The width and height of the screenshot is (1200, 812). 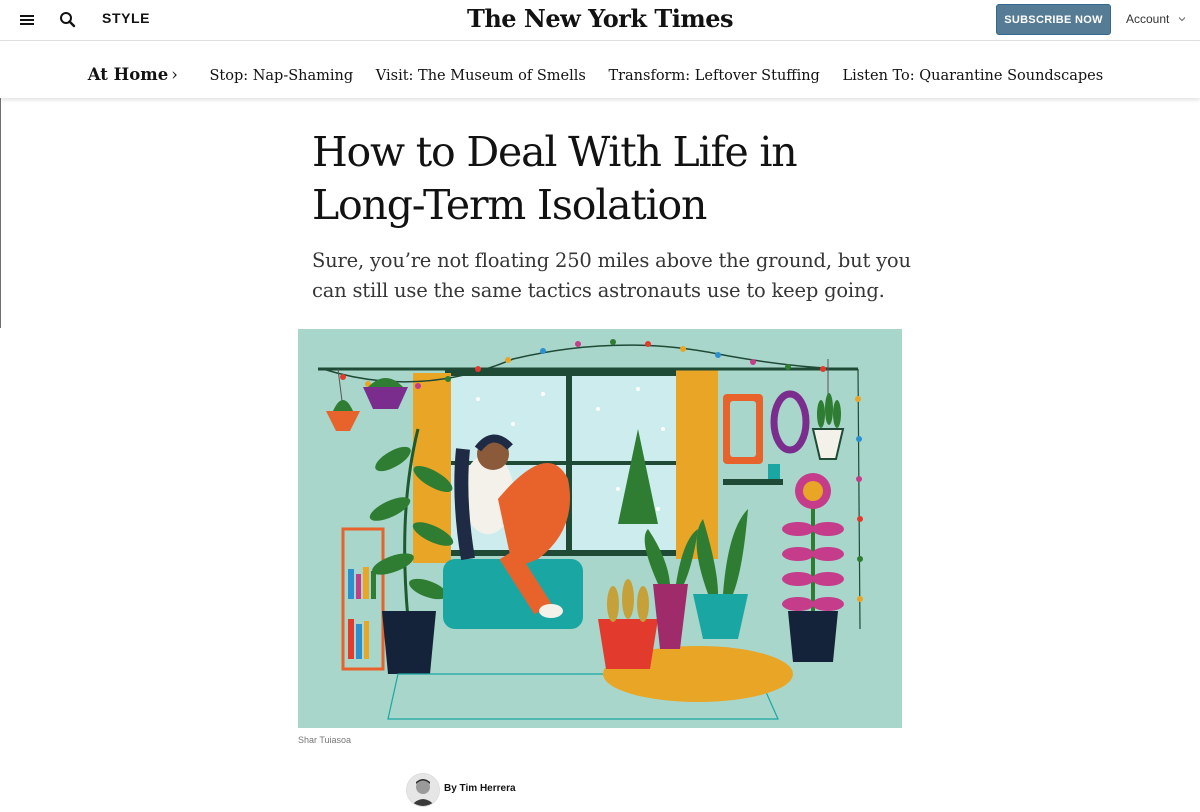 What do you see at coordinates (1182, 17) in the screenshot?
I see `chevron-down-icon` at bounding box center [1182, 17].